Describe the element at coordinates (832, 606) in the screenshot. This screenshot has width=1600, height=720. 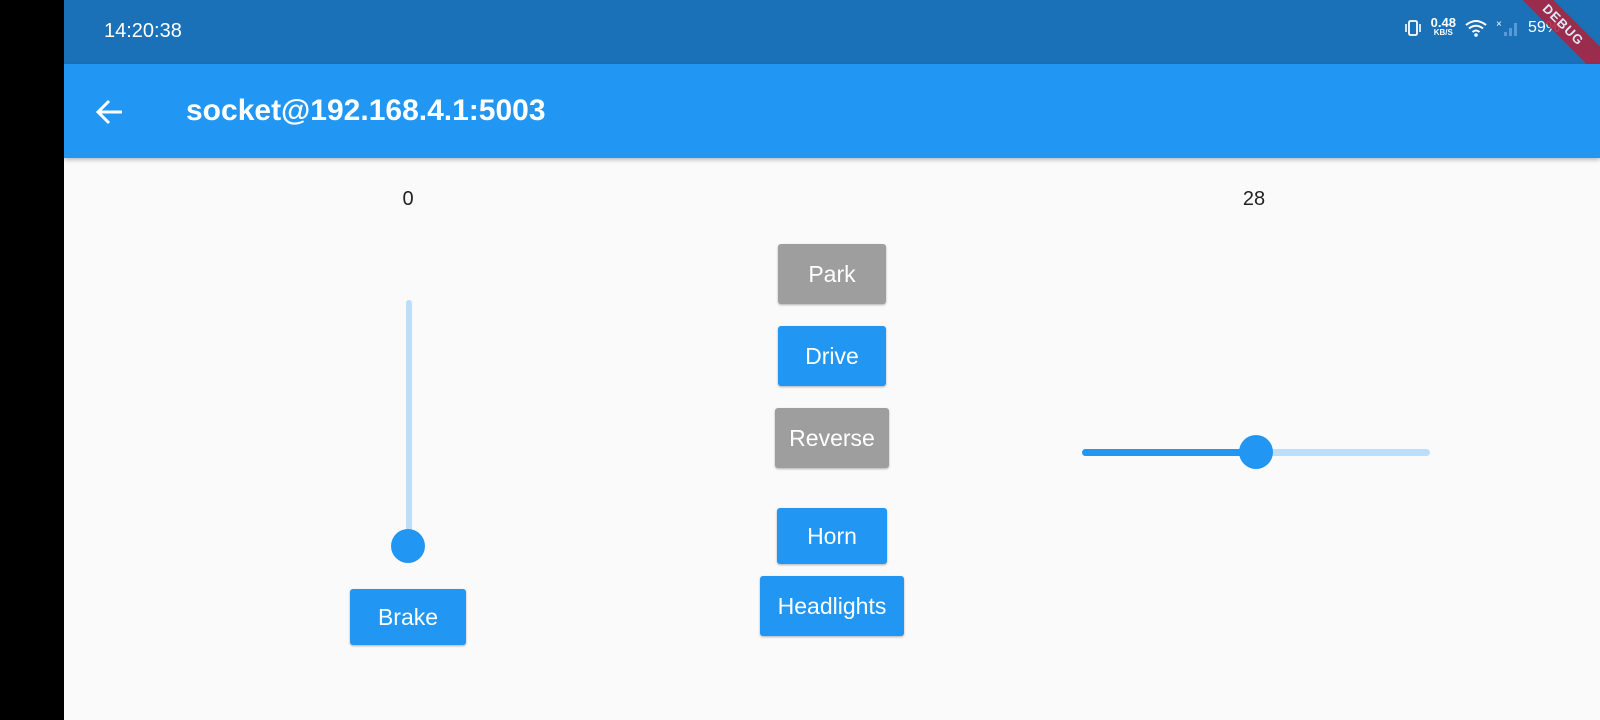
I see `headlights-button: Headlights` at that location.